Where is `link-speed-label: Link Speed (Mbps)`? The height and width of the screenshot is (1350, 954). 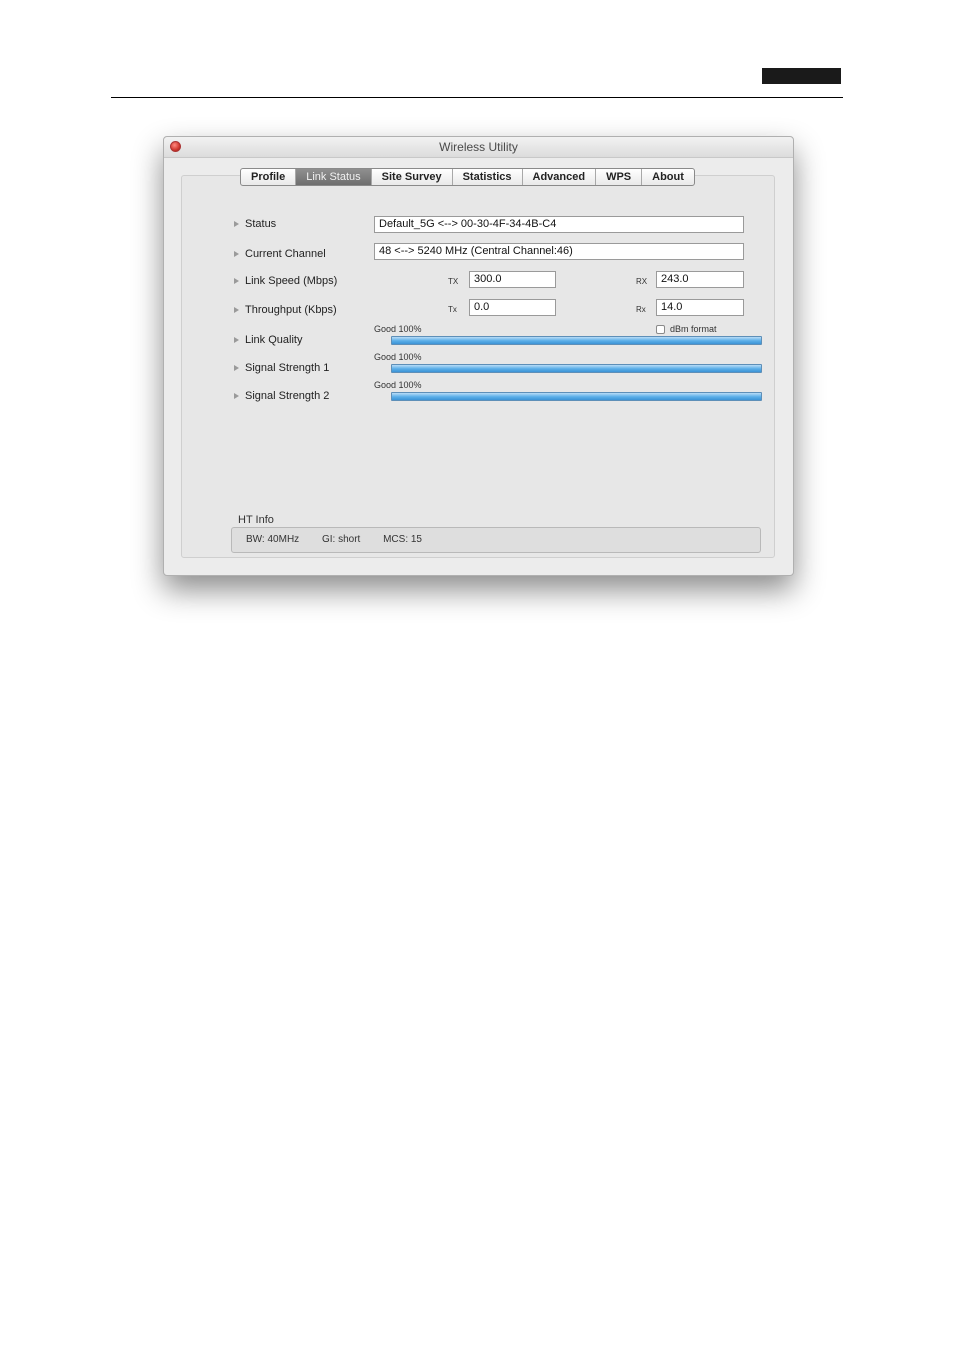
link-speed-label: Link Speed (Mbps) is located at coordinates (291, 281).